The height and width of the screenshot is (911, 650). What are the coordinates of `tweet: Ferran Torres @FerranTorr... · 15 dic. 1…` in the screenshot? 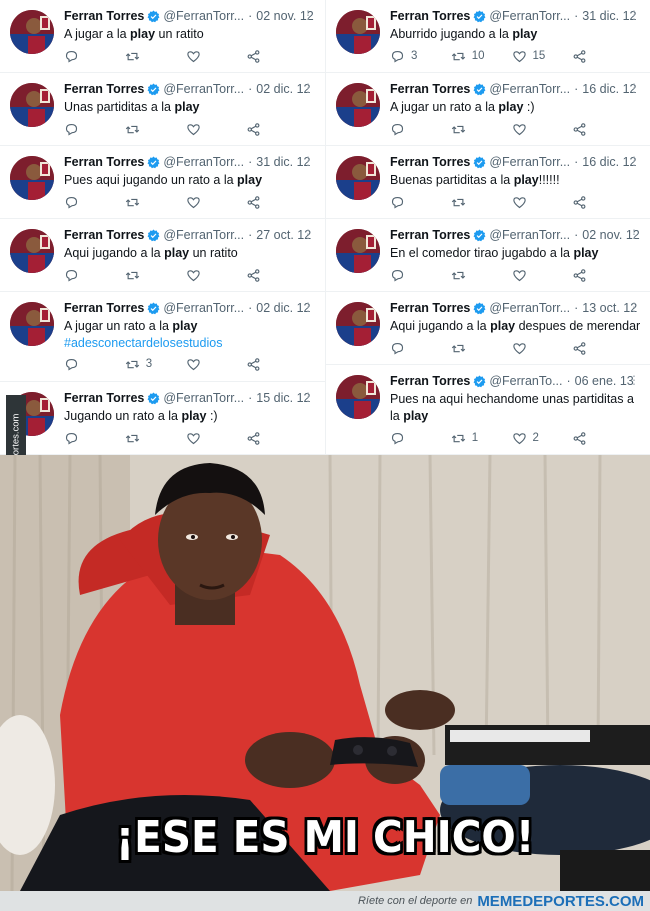 It's located at (162, 418).